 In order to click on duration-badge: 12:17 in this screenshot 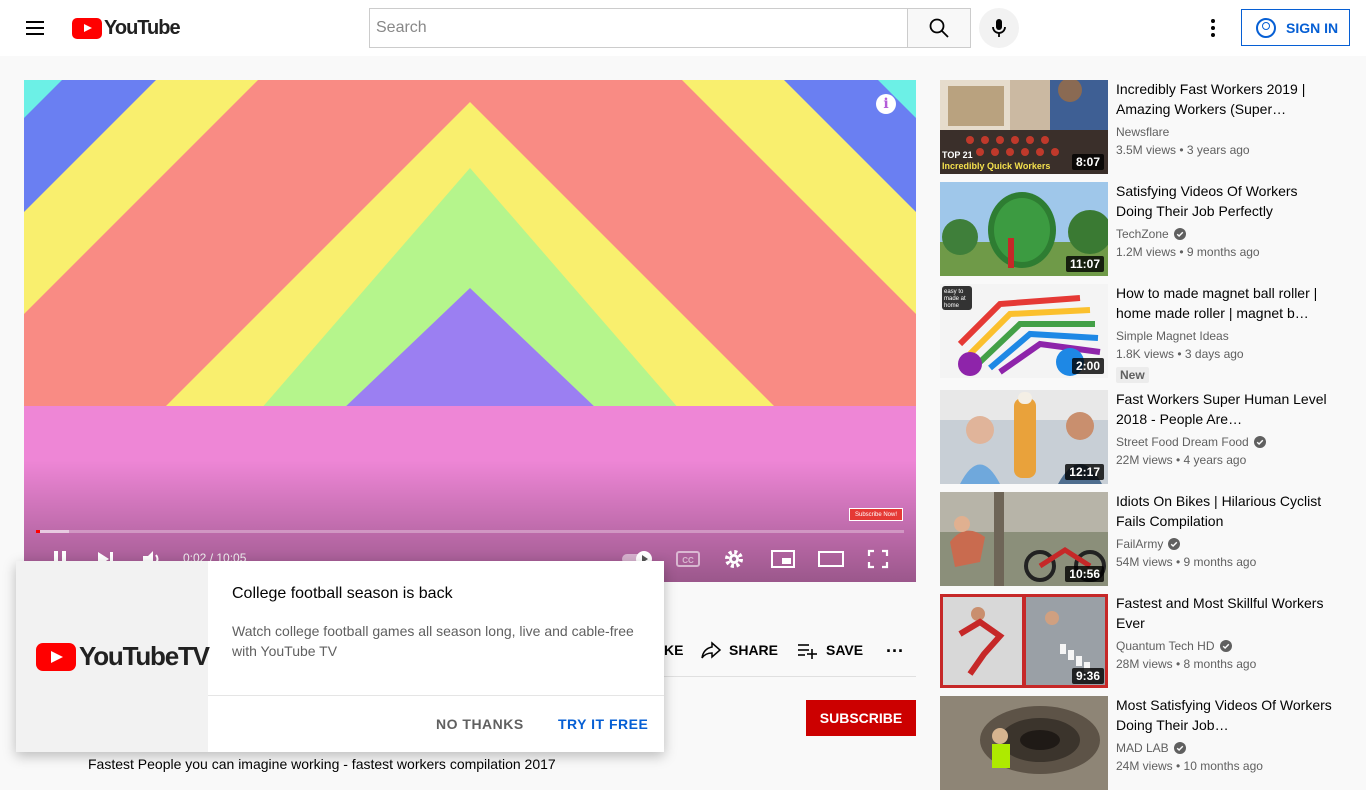, I will do `click(1084, 472)`.